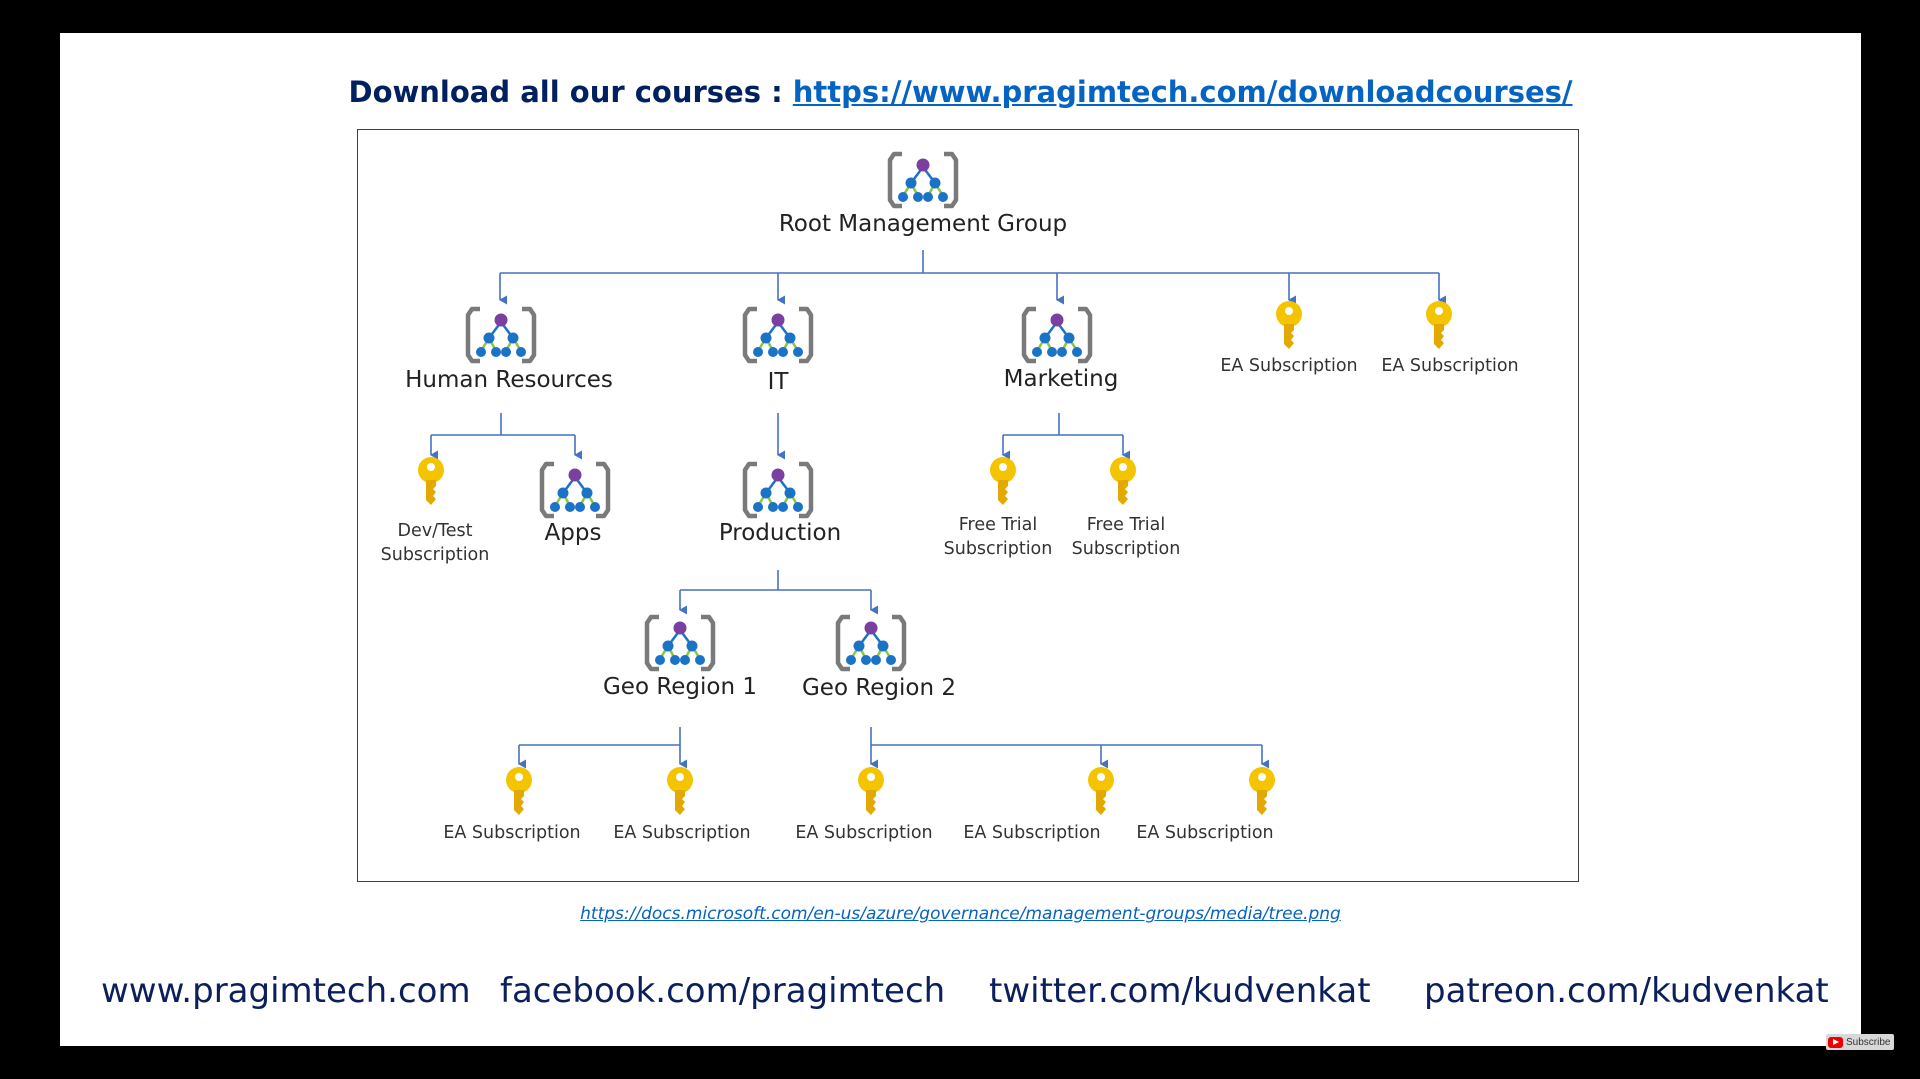  Describe the element at coordinates (1061, 379) in the screenshot. I see `marketing-label: Marketing` at that location.